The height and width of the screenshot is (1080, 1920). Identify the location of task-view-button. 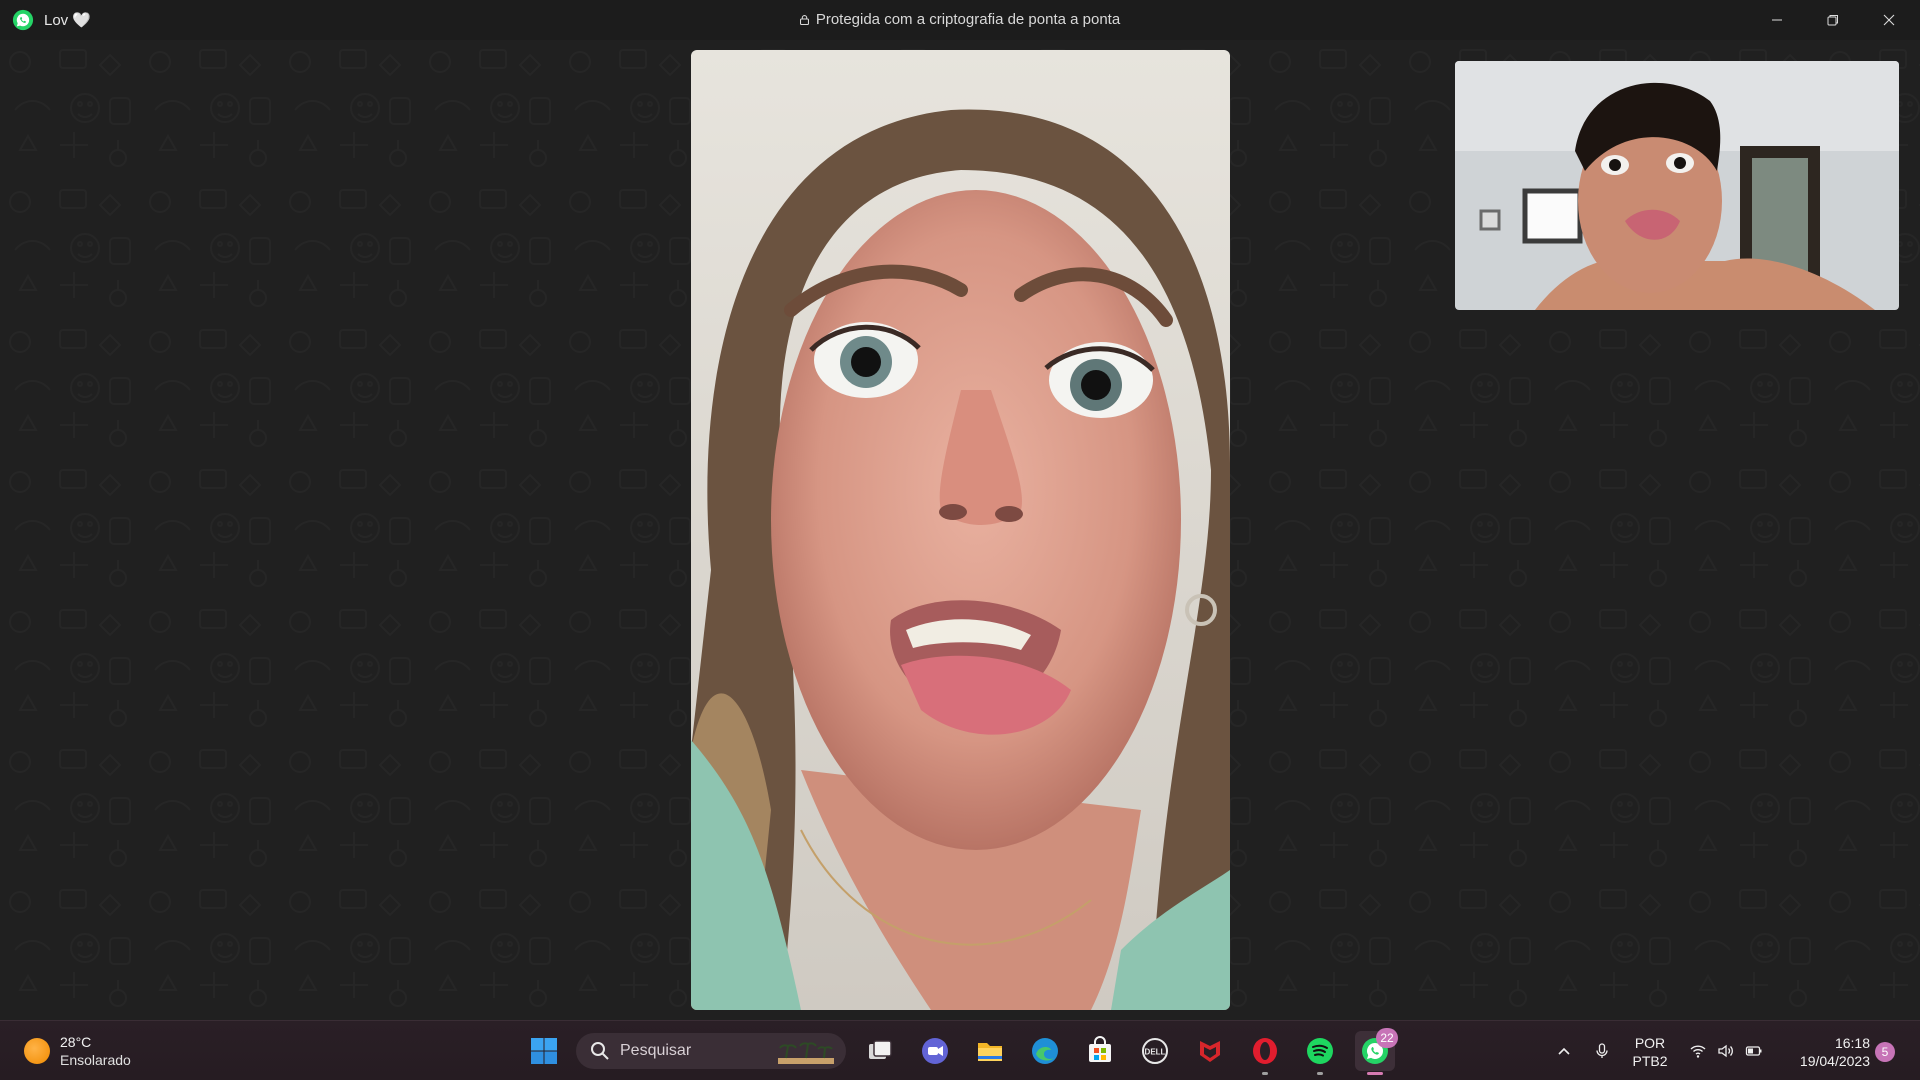
(880, 1051).